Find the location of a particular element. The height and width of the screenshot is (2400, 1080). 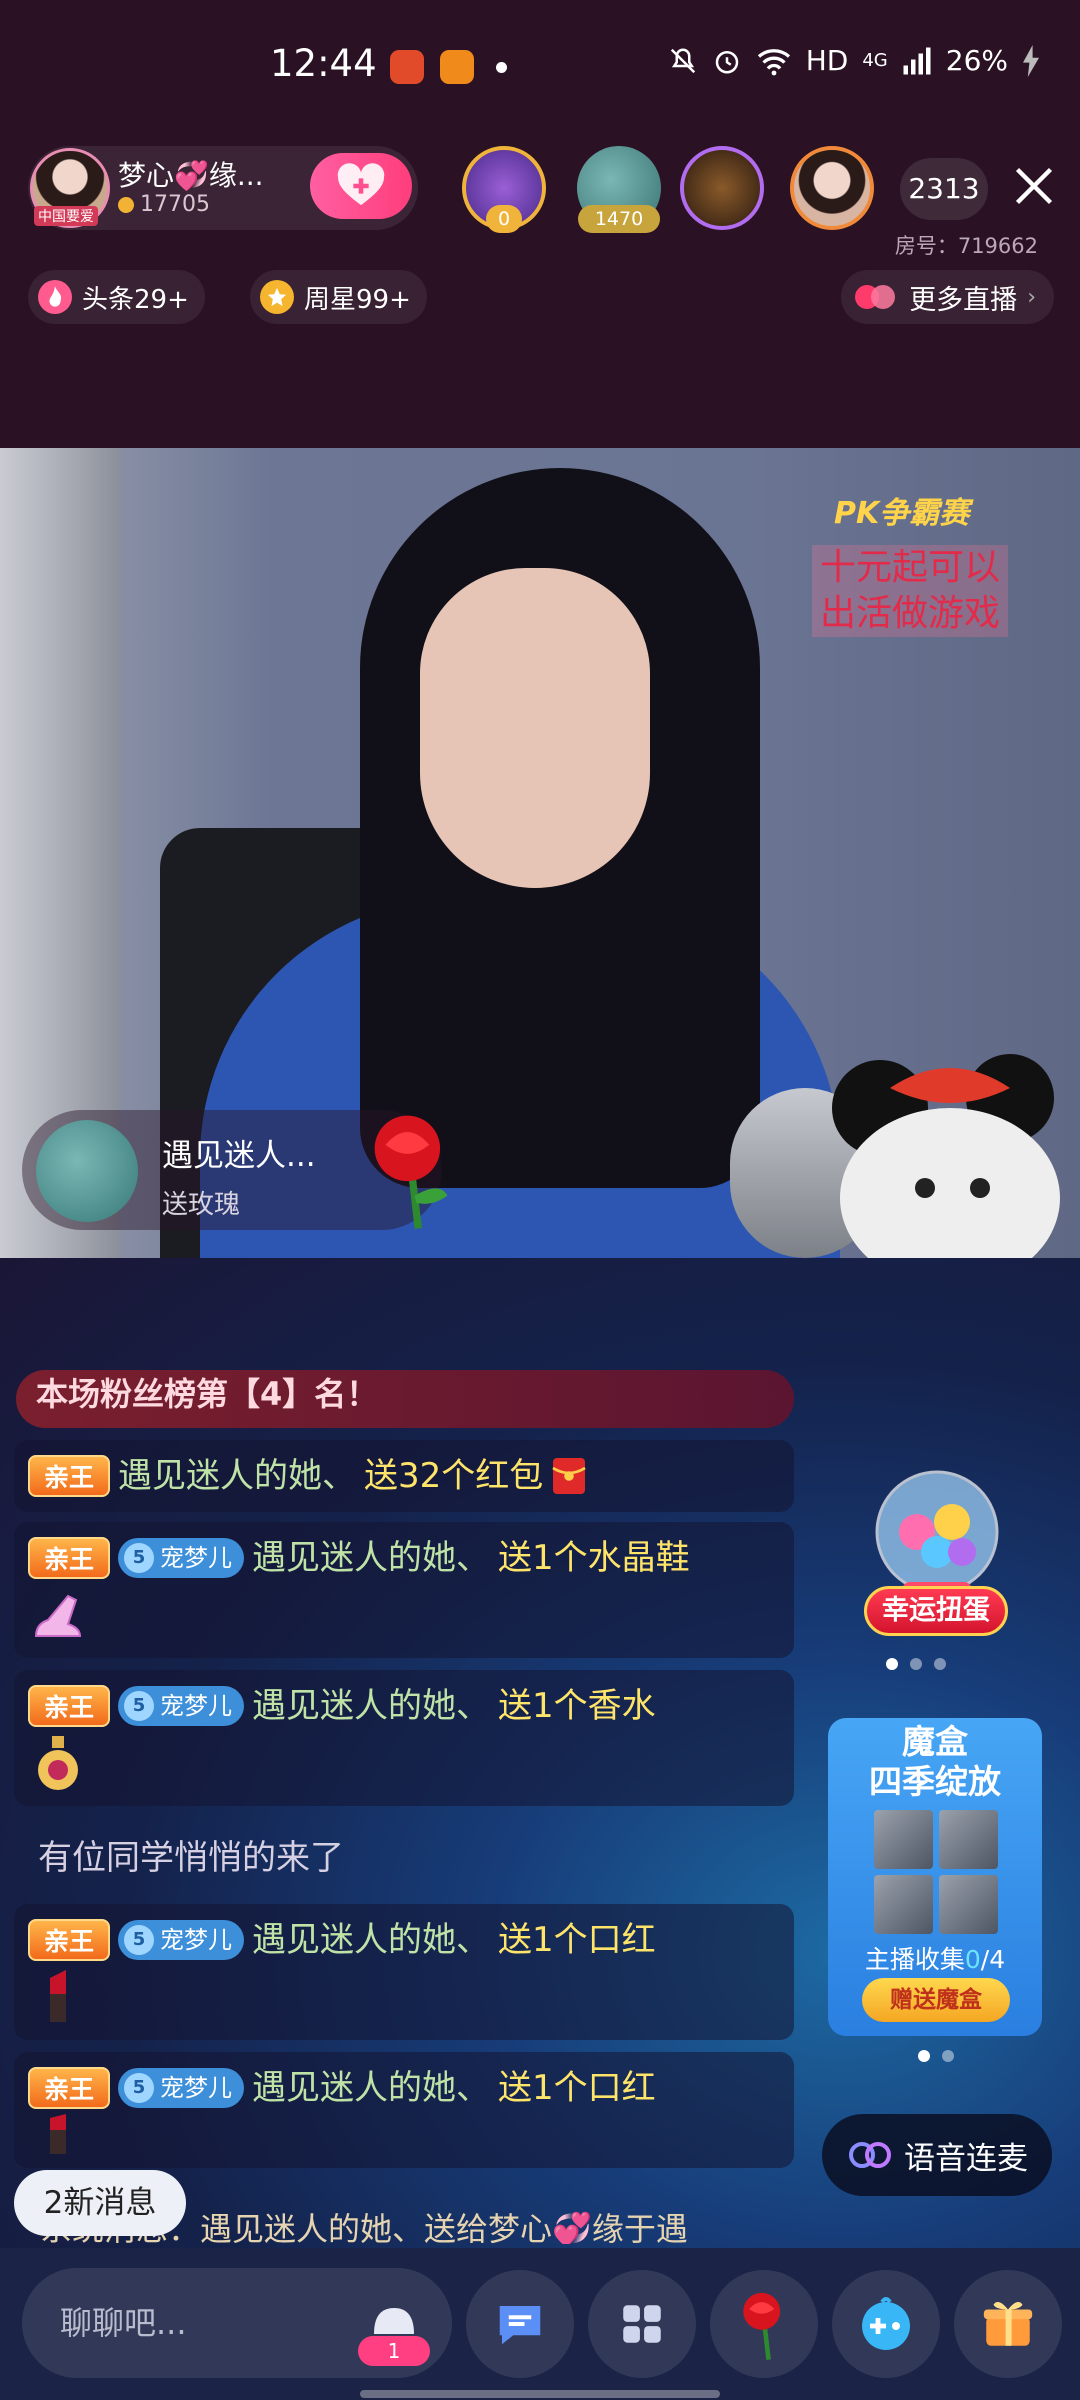

rose-gift-button is located at coordinates (764, 2324).